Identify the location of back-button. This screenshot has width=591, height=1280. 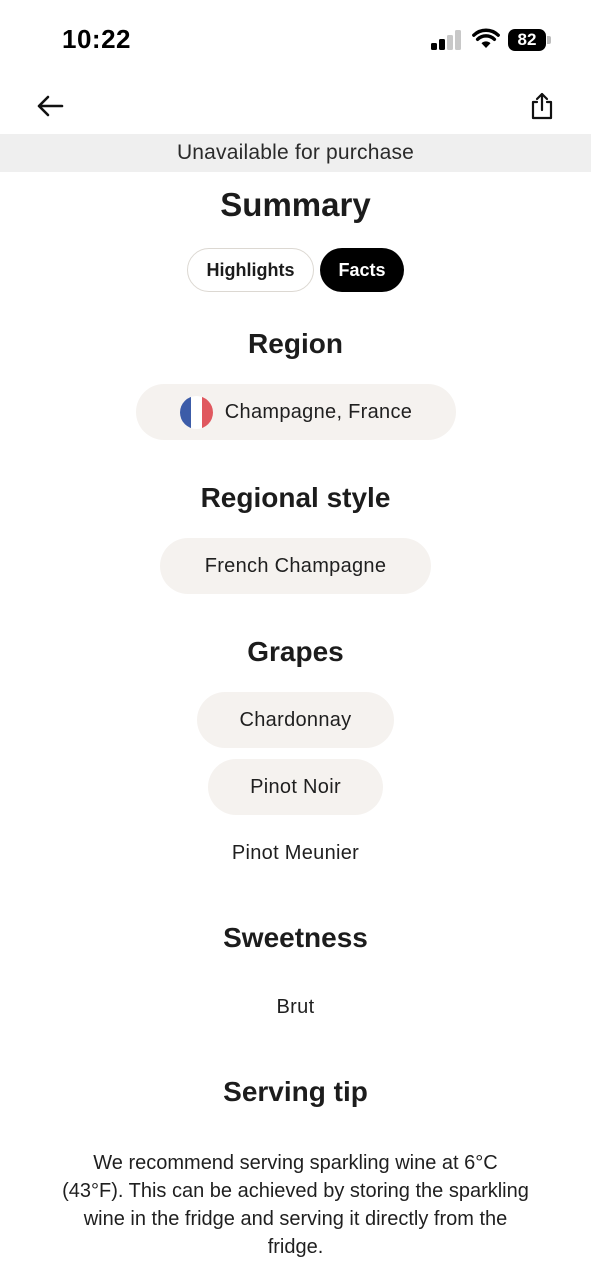
(50, 106).